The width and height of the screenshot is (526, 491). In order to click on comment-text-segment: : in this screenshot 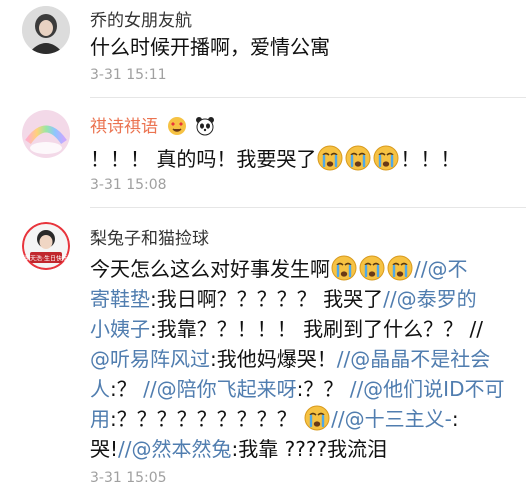, I will do `click(455, 419)`.